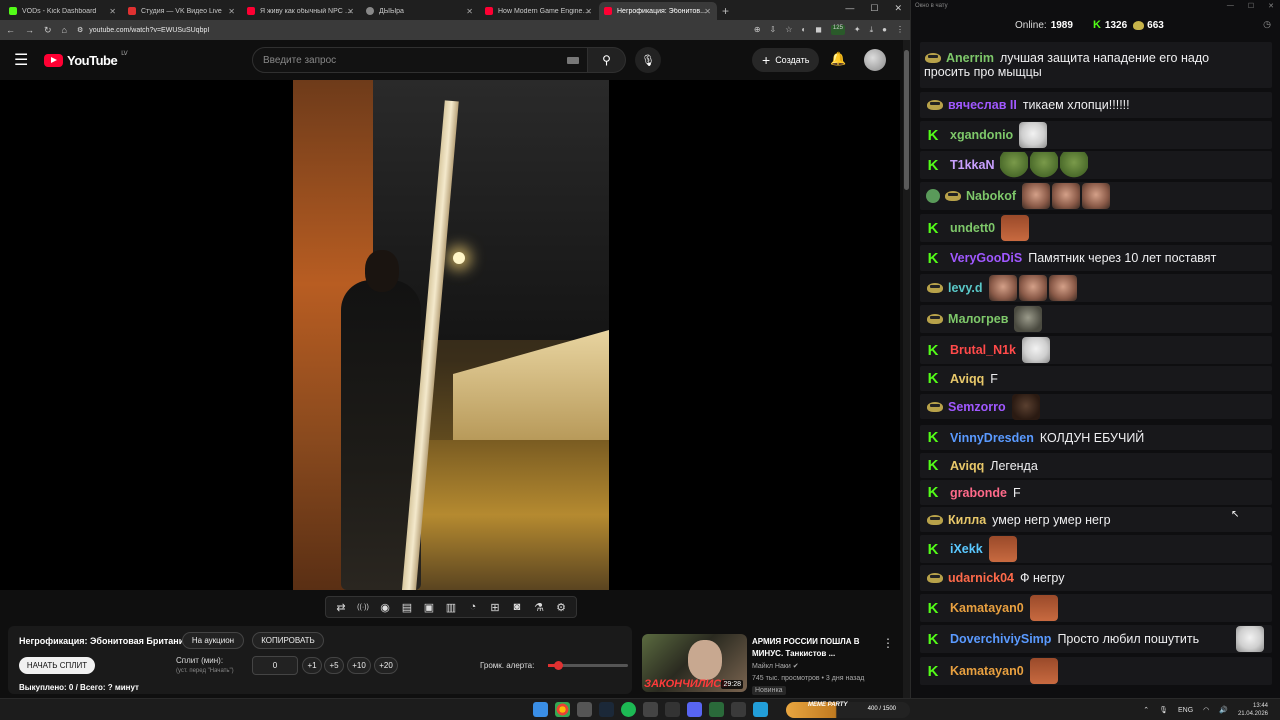 The height and width of the screenshot is (720, 1280). Describe the element at coordinates (64, 30) in the screenshot. I see `home-icon: ⌂` at that location.